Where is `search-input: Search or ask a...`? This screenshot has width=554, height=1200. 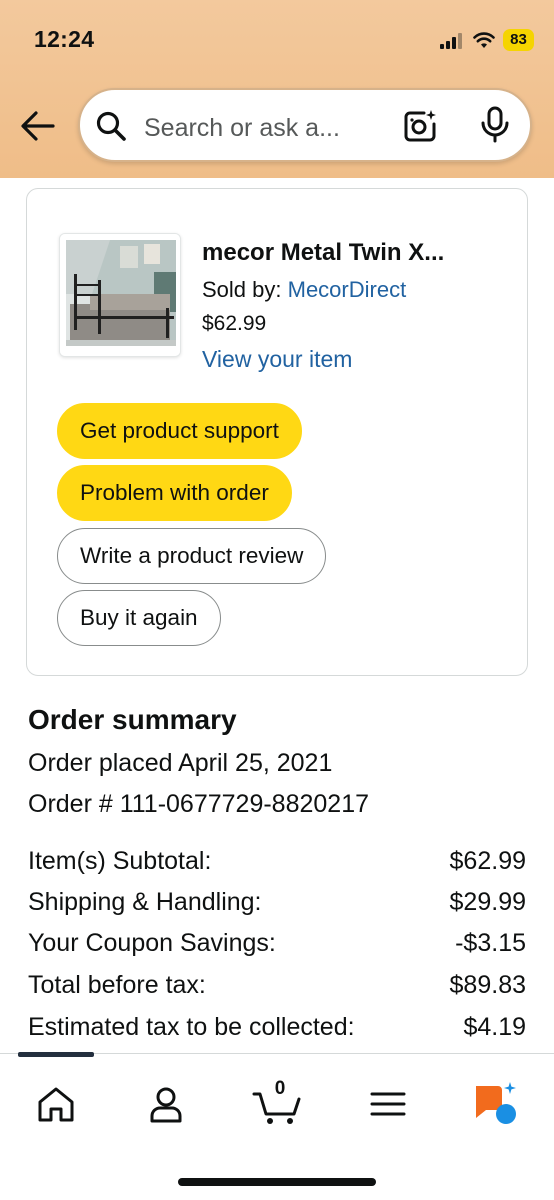 search-input: Search or ask a... is located at coordinates (242, 128).